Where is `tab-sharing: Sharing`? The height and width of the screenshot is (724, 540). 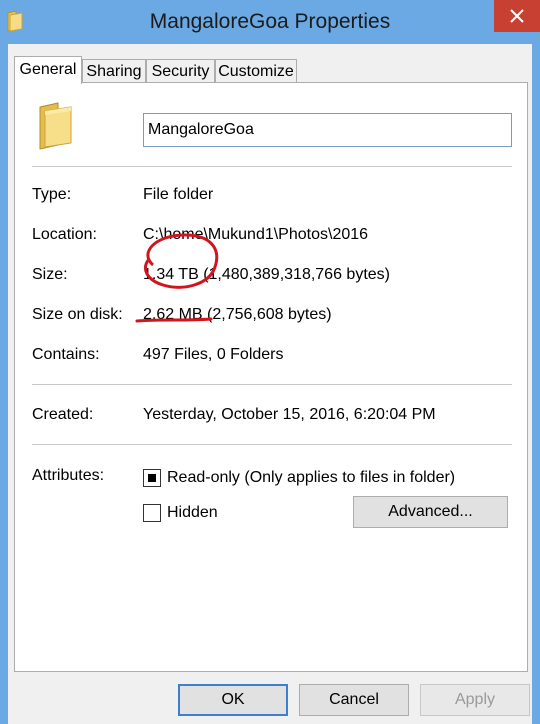
tab-sharing: Sharing is located at coordinates (114, 70).